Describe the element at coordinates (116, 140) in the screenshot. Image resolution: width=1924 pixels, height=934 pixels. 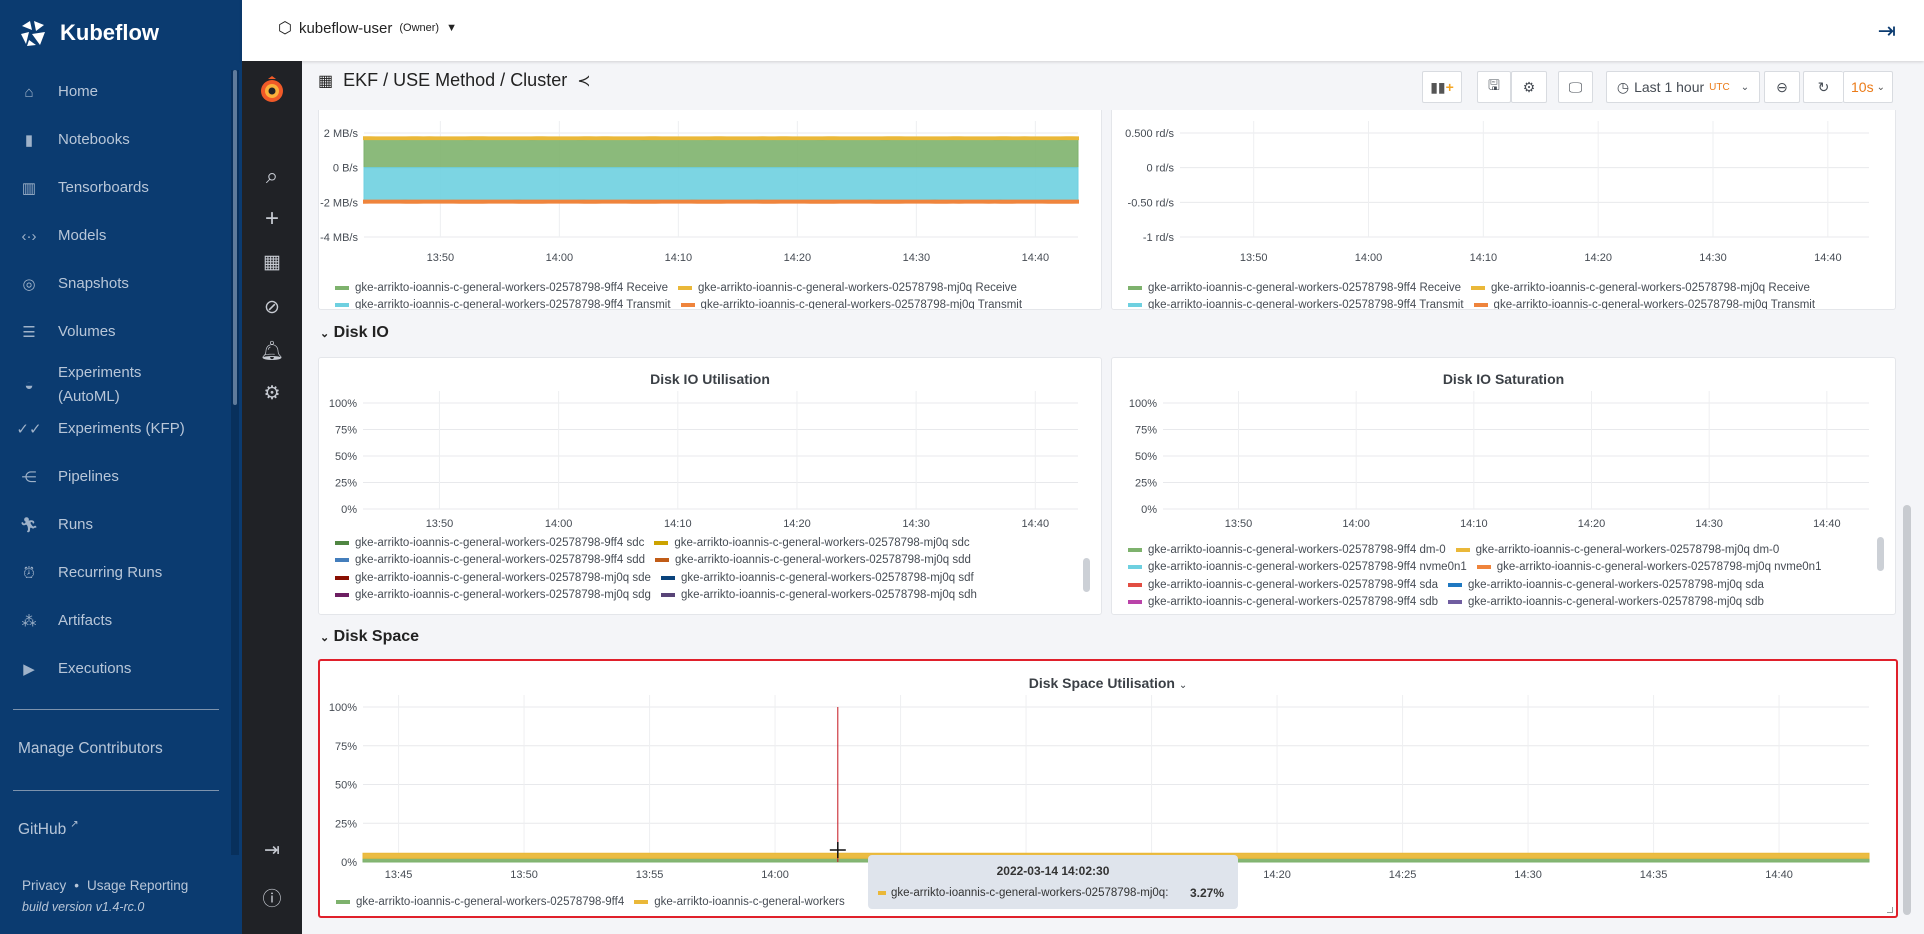
I see `sidebar-item-notebooks: ▮ Notebooks` at that location.